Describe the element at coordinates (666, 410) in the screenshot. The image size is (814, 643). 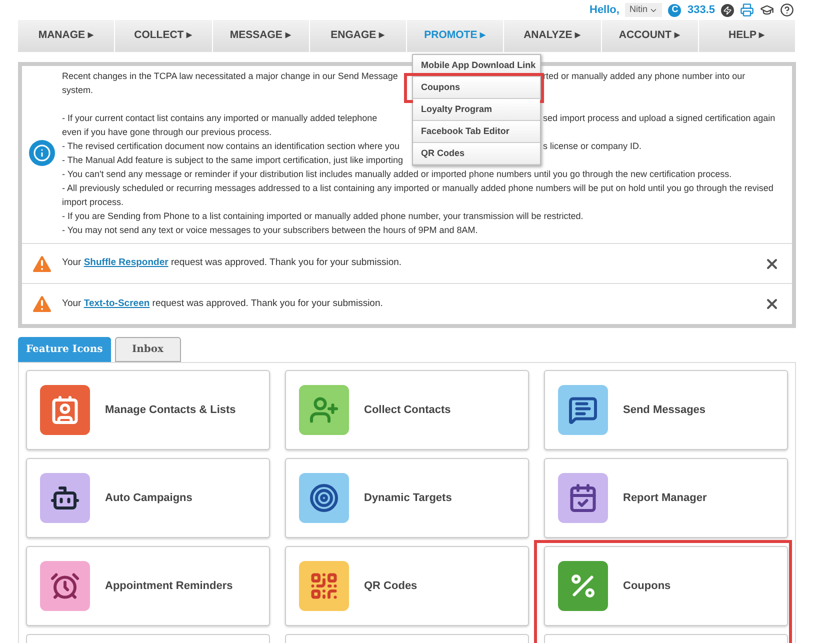
I see `feature-card: Send Messages` at that location.